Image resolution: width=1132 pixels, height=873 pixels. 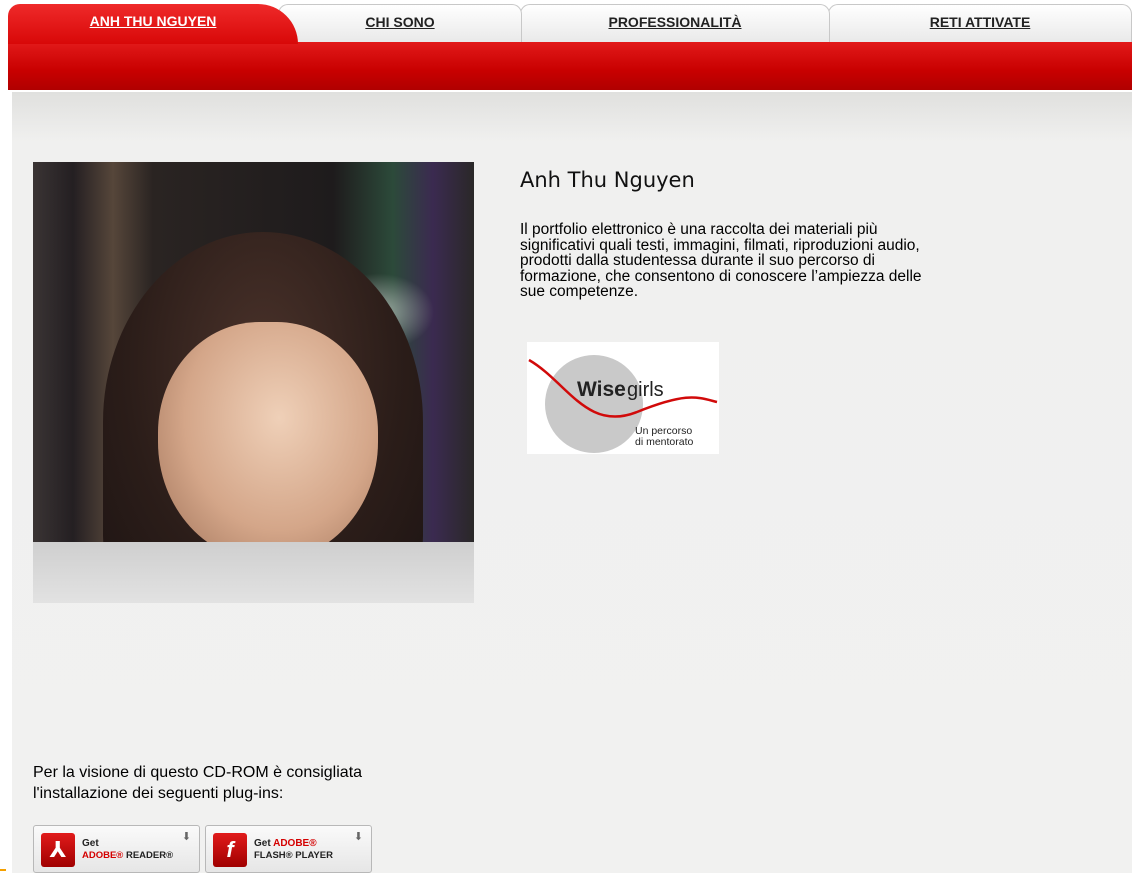 I want to click on tab-anh-thu-nguyen: ANH THU NGUYEN, so click(x=153, y=24).